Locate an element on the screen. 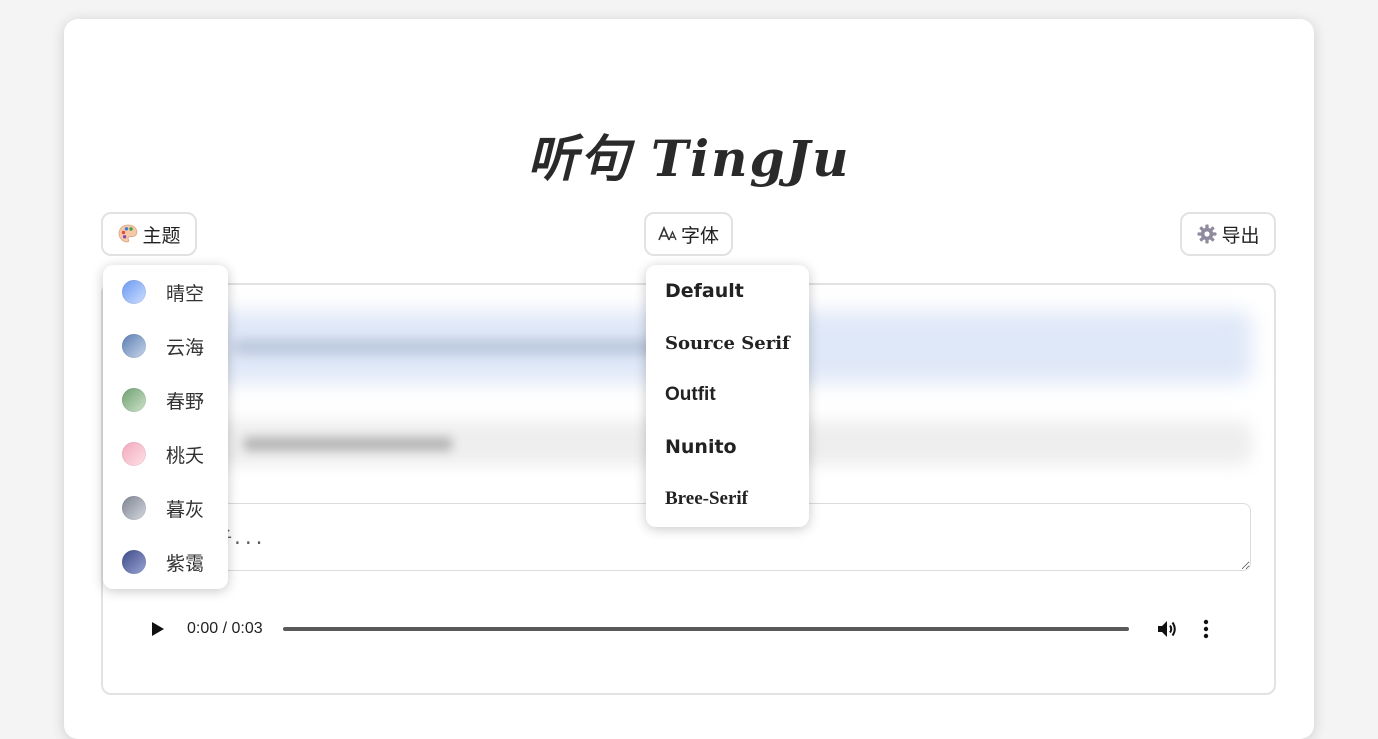 Image resolution: width=1378 pixels, height=739 pixels. theme-item-chunye: 春野 is located at coordinates (165, 400).